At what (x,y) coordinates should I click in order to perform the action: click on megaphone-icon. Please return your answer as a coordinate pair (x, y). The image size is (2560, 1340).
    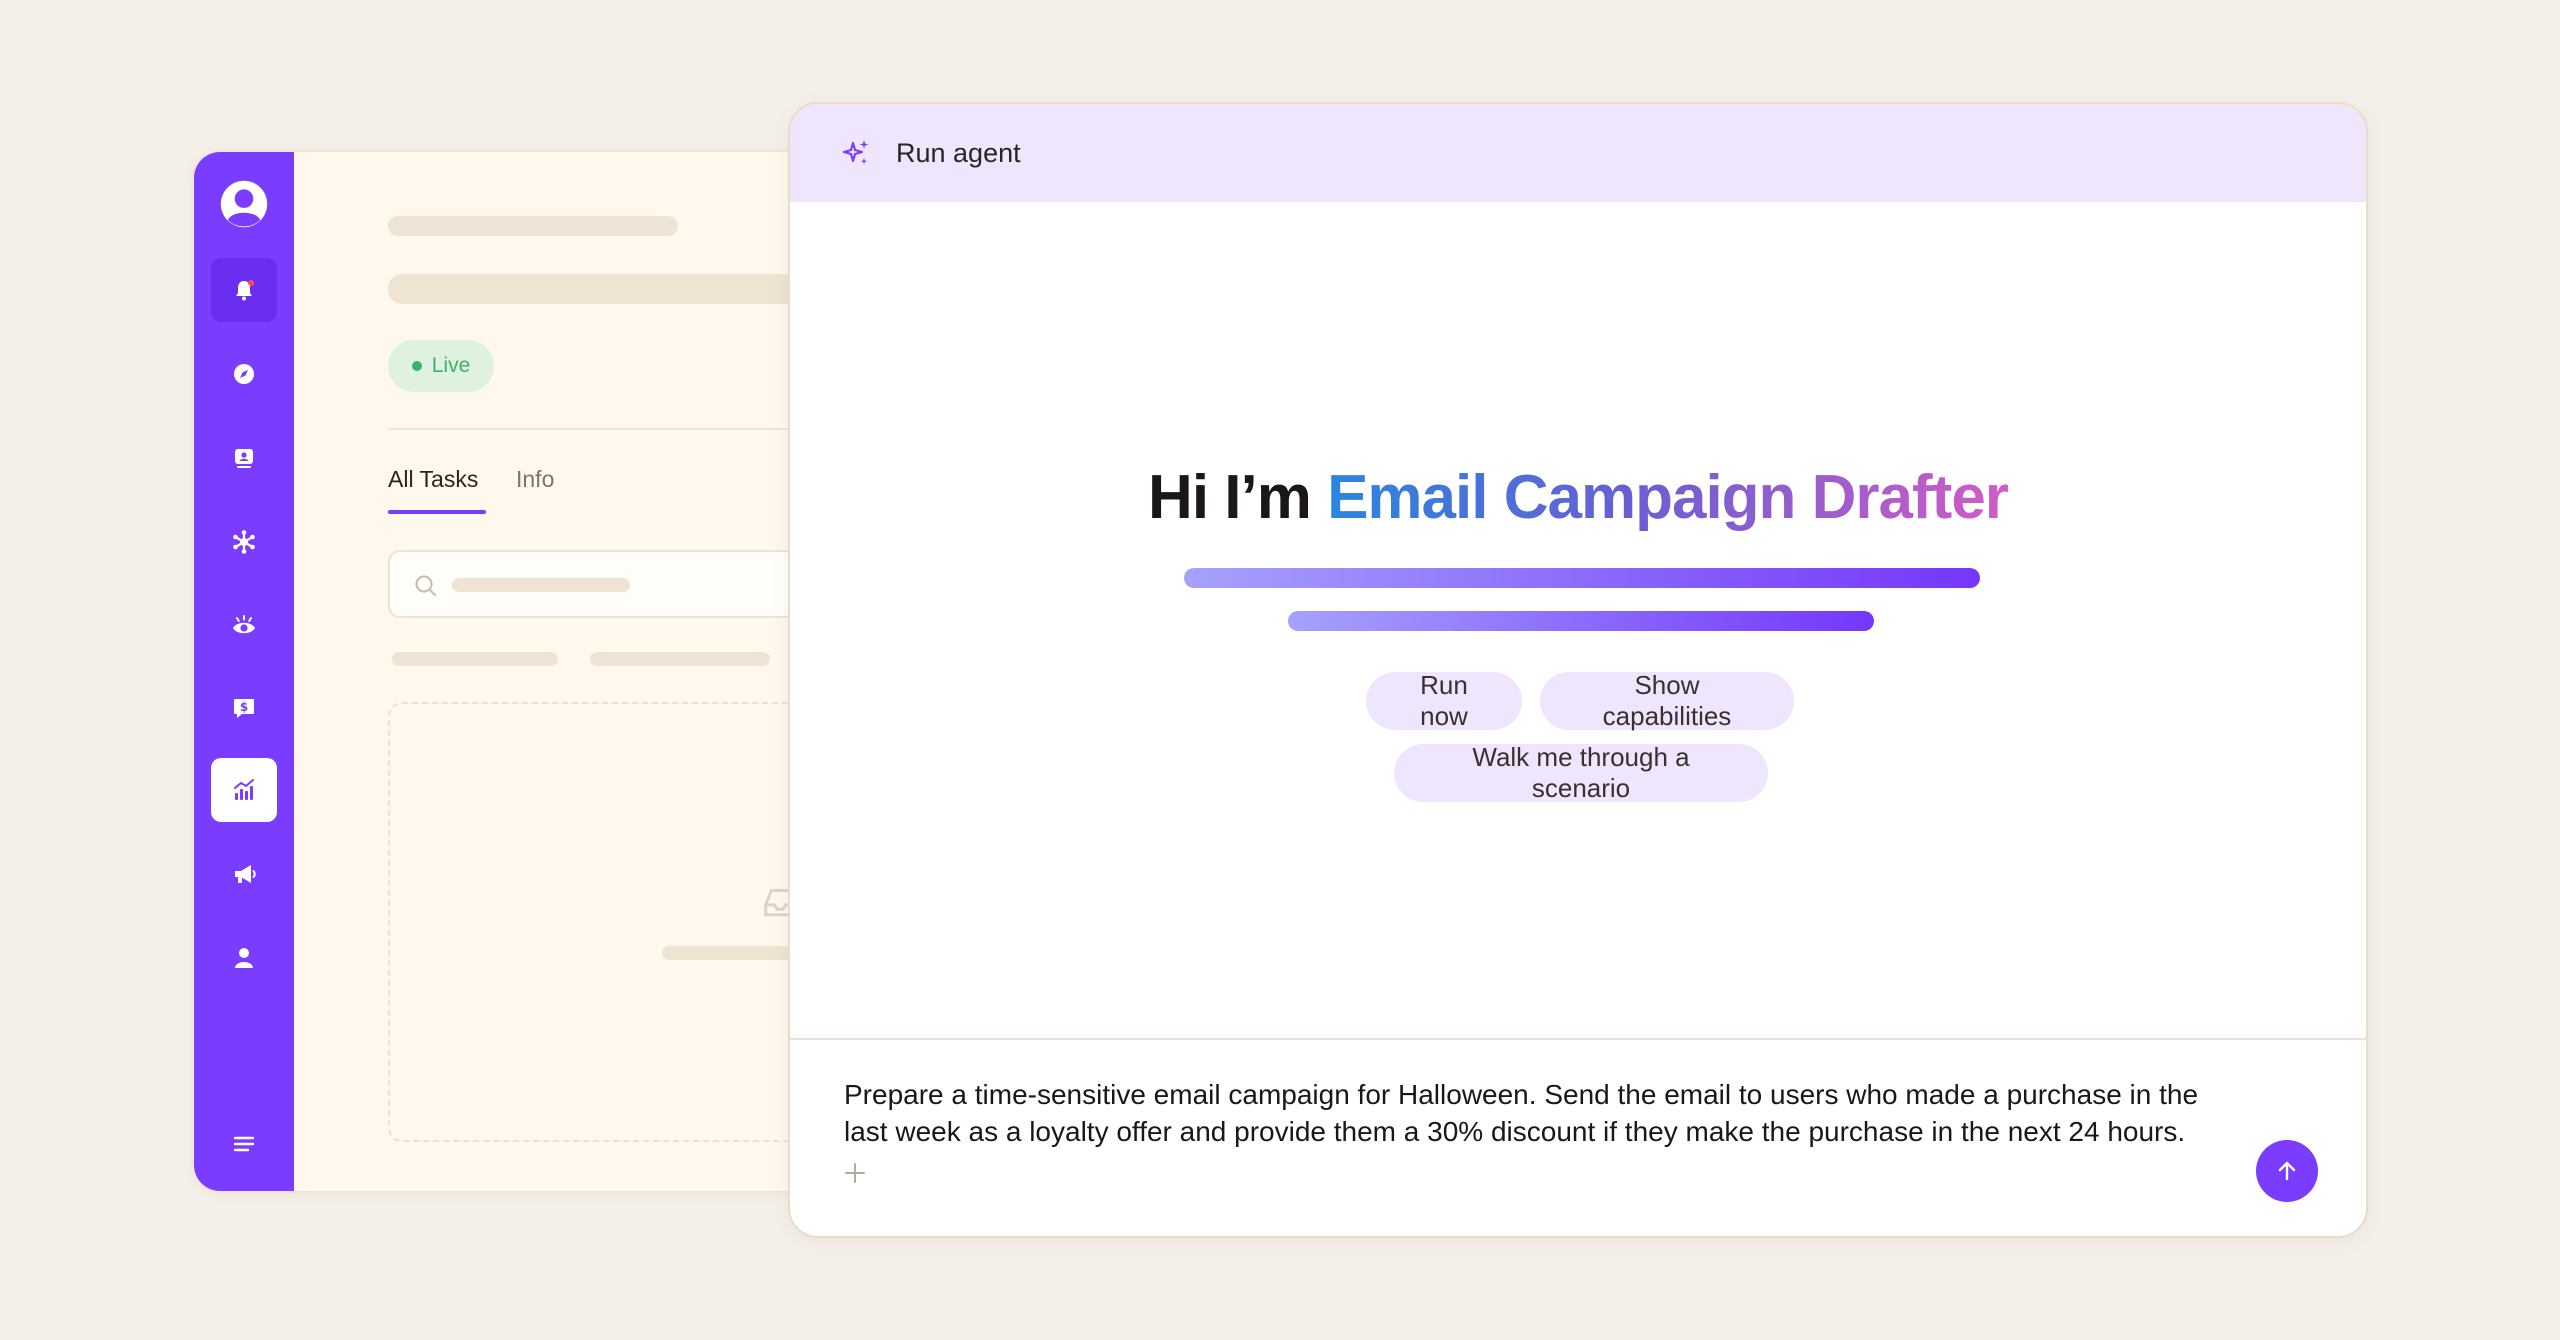
    Looking at the image, I should click on (245, 874).